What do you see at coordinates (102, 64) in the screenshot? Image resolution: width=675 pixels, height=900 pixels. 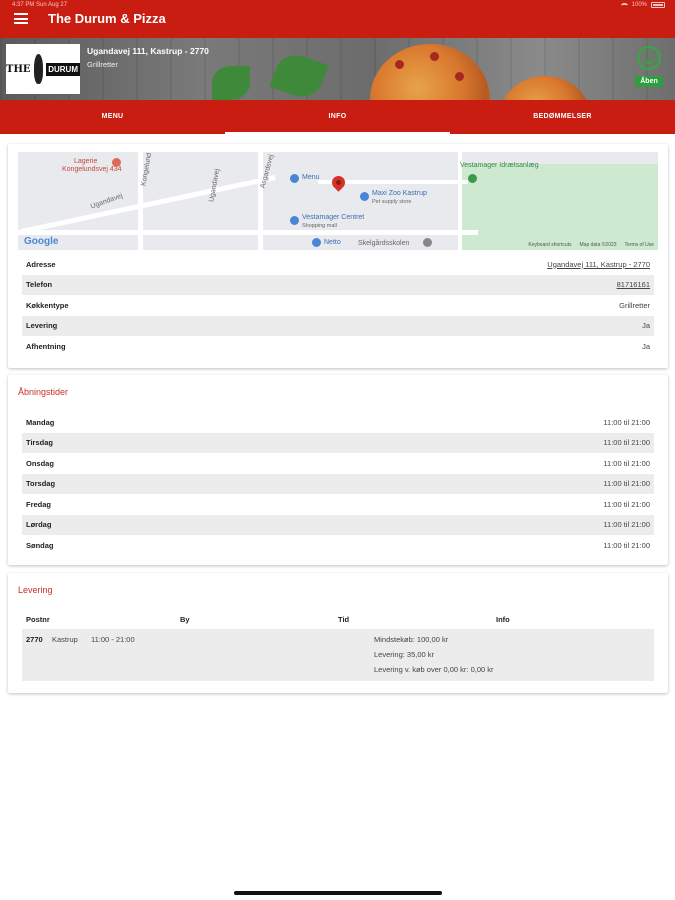 I see `banner-cuisine: Grillretter` at bounding box center [102, 64].